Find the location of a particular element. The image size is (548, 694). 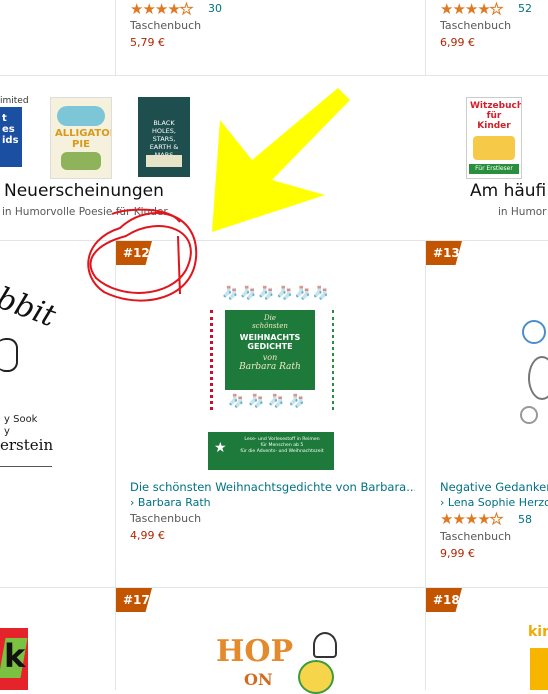

yellow-arrow-annotation is located at coordinates (281, 160).